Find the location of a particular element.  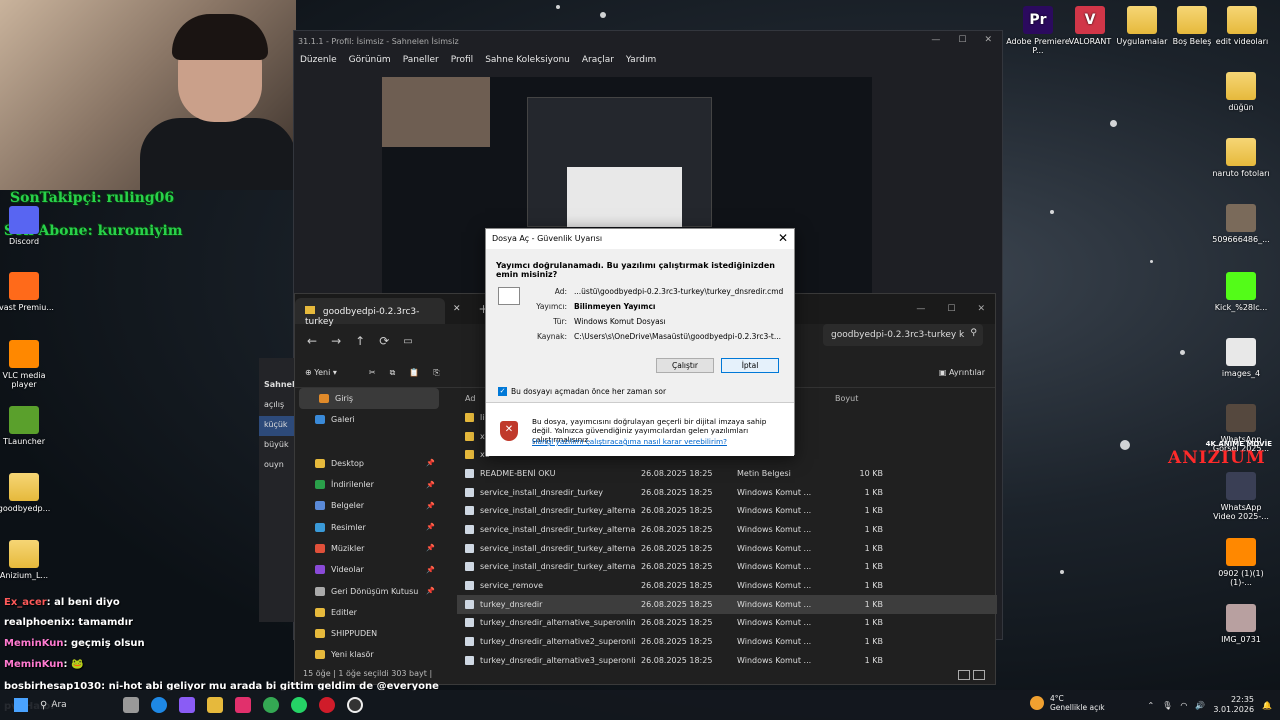

view-icon: ▭ is located at coordinates (407, 341).